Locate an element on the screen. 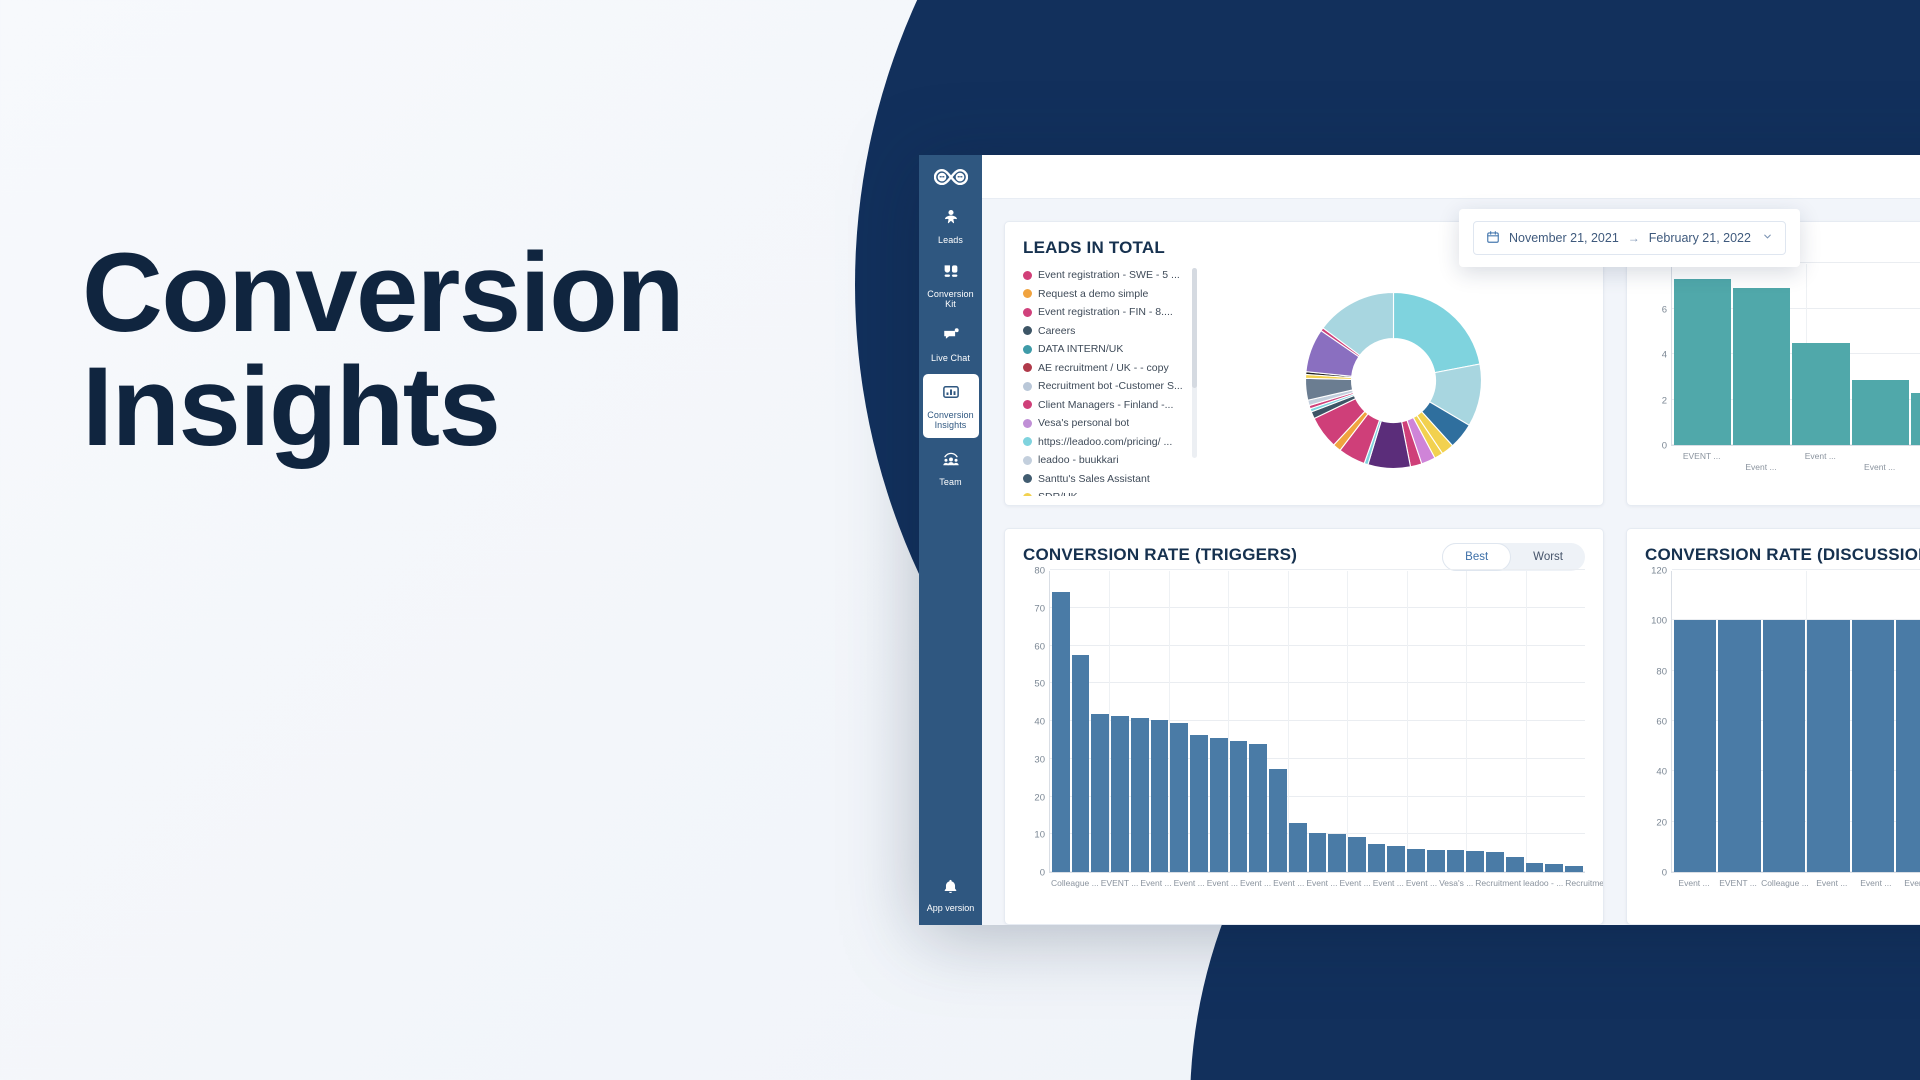  legend-item: Request a demo simple is located at coordinates (1105, 294).